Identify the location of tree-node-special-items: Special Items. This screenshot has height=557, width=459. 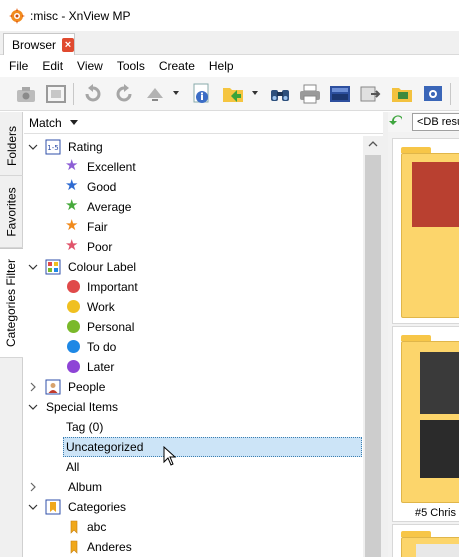
(193, 407).